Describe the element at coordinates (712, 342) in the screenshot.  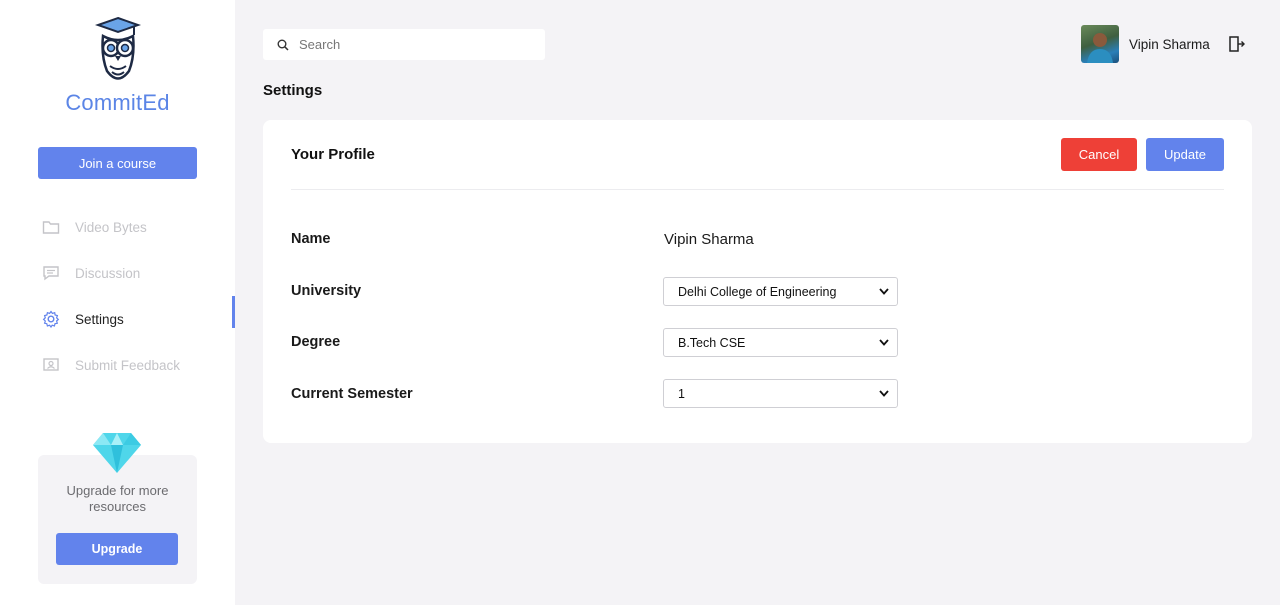
I see `degree-select-value: B.Tech CSE` at that location.